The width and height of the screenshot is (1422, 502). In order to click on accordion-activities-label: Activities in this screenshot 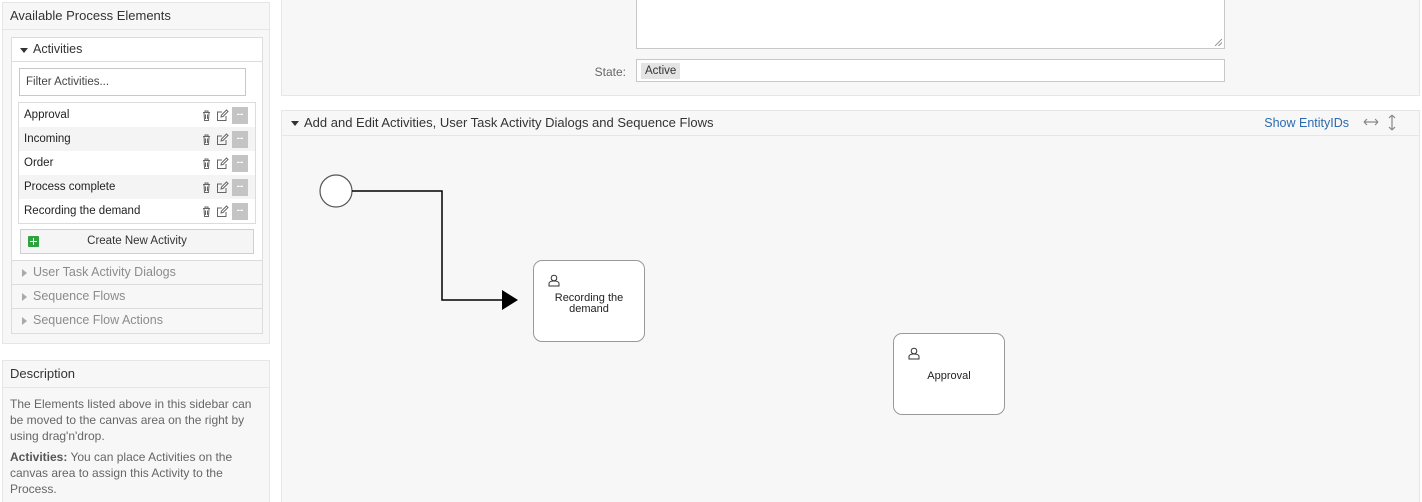, I will do `click(58, 49)`.